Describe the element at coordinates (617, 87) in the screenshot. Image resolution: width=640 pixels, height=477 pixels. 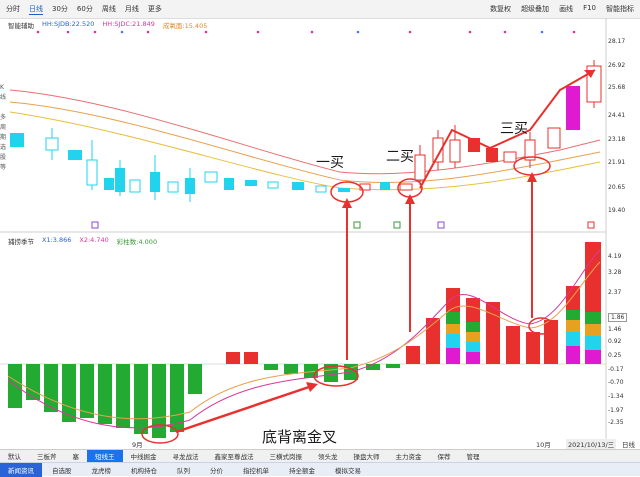
I see `price-tick: 25.68` at that location.